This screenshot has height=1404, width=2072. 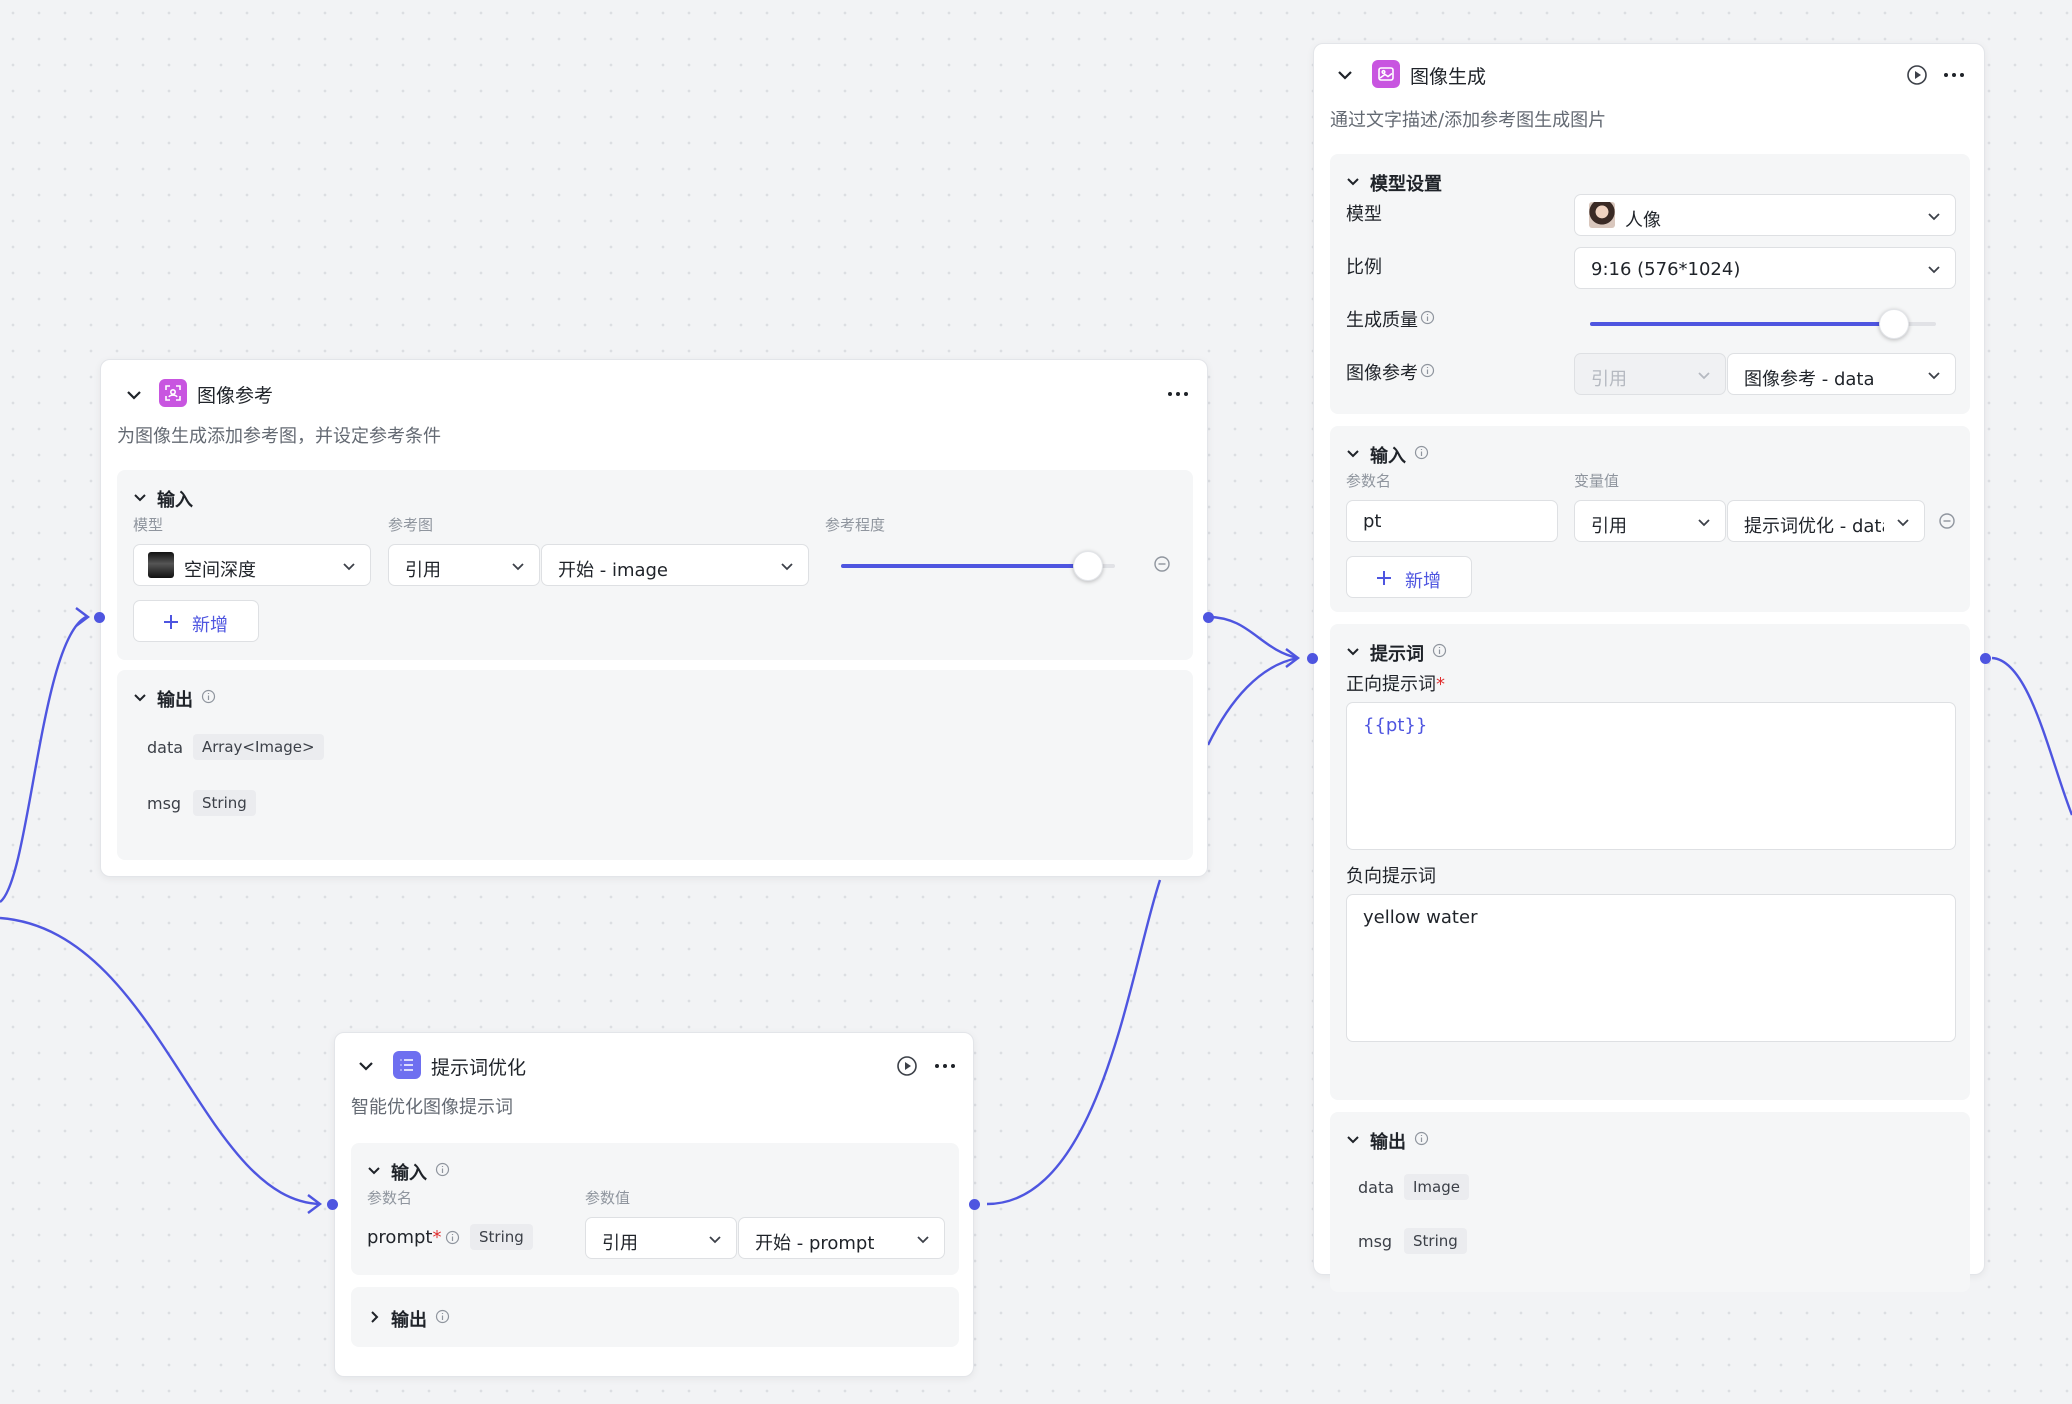 I want to click on input-section: 输入 模型 参考图 参考程度 空间深度 引用 开始 - image 新增, so click(x=655, y=565).